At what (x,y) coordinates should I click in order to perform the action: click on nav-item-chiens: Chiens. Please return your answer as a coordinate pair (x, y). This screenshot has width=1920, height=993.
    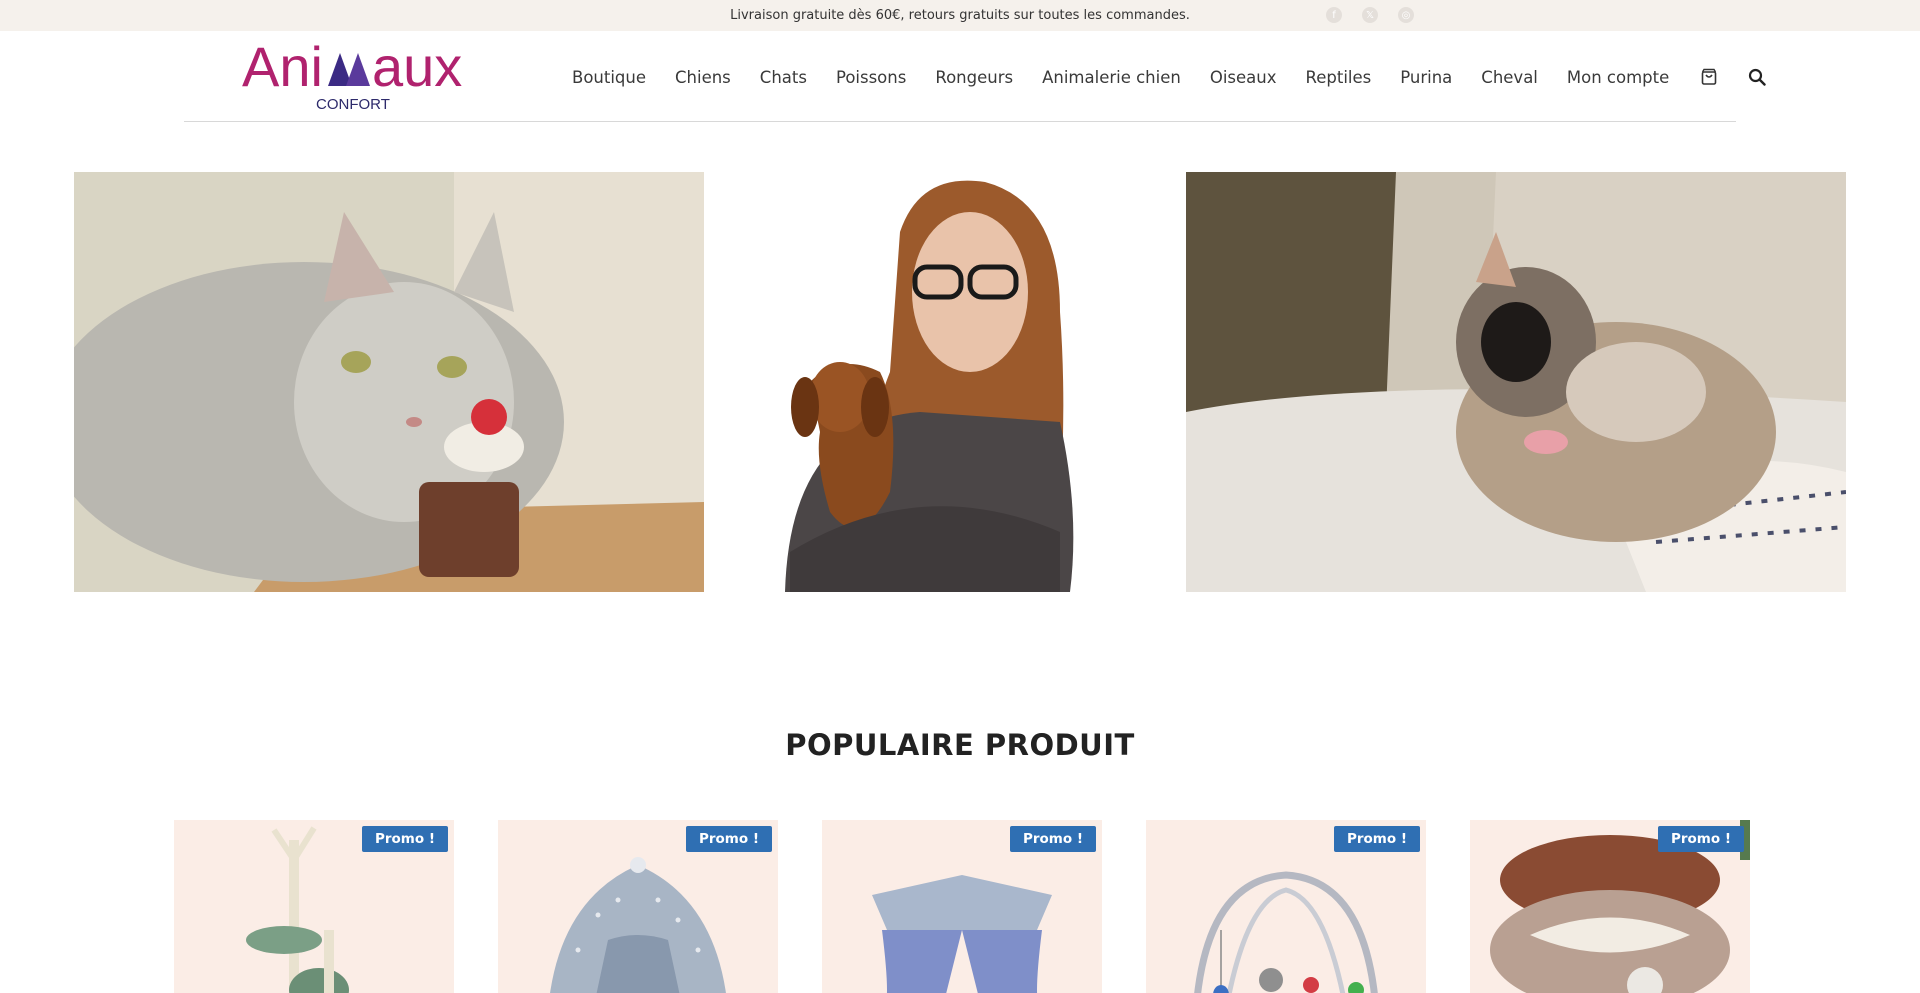
    Looking at the image, I should click on (703, 77).